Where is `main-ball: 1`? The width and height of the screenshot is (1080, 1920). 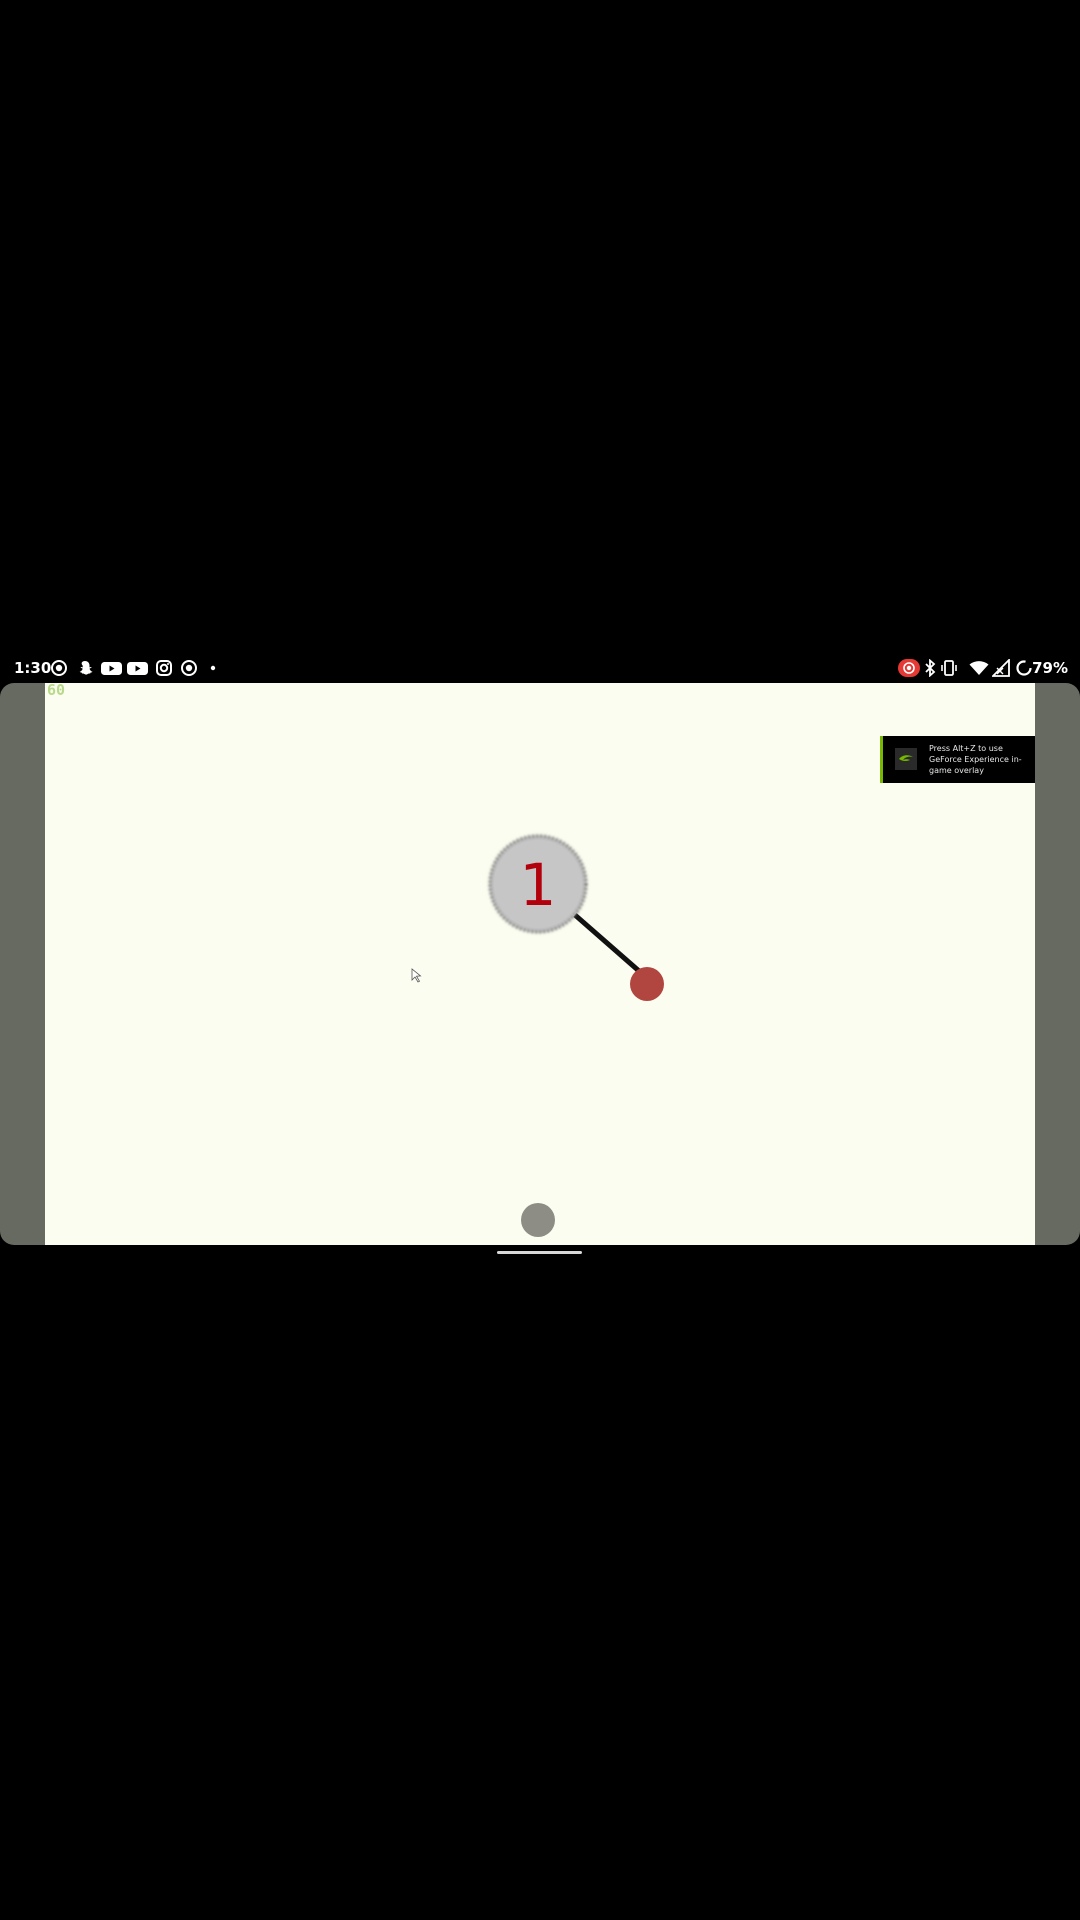
main-ball: 1 is located at coordinates (538, 884).